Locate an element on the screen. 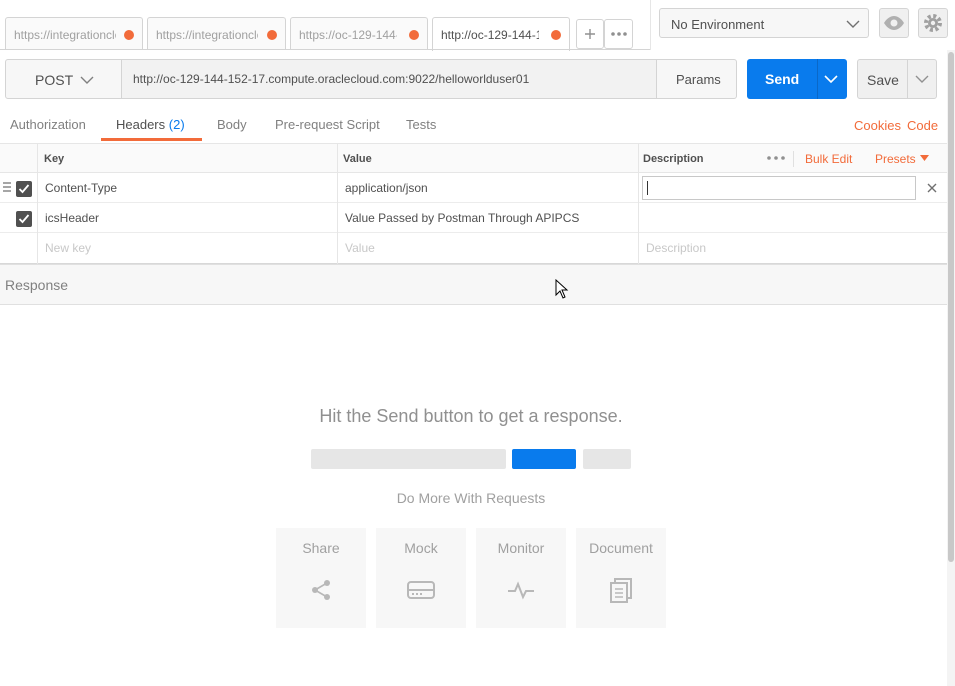  card-label: Monitor is located at coordinates (521, 548).